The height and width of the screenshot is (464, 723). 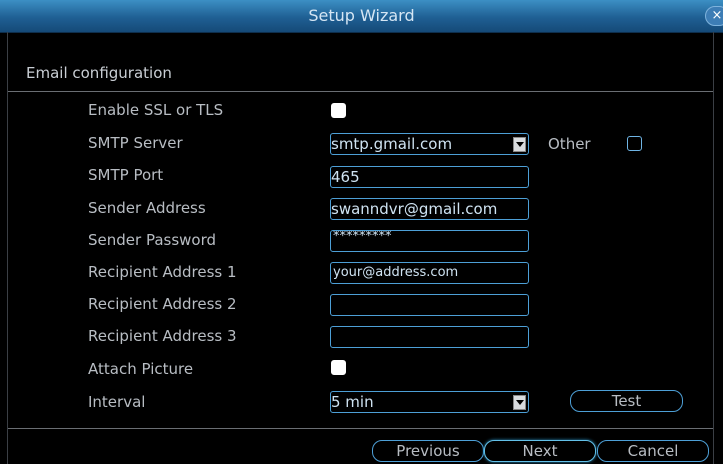 I want to click on sender-password-value: *********, so click(x=362, y=237).